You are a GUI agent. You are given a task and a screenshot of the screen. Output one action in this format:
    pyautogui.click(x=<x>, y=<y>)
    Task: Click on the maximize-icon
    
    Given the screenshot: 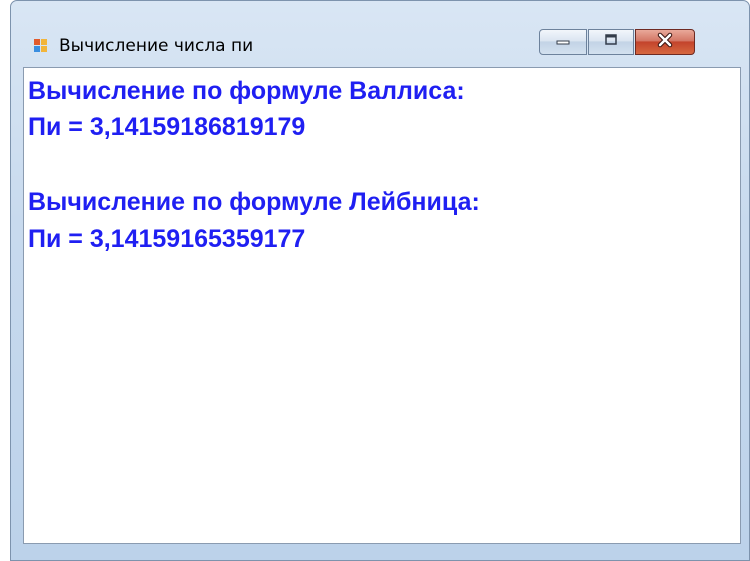 What is the action you would take?
    pyautogui.click(x=611, y=42)
    